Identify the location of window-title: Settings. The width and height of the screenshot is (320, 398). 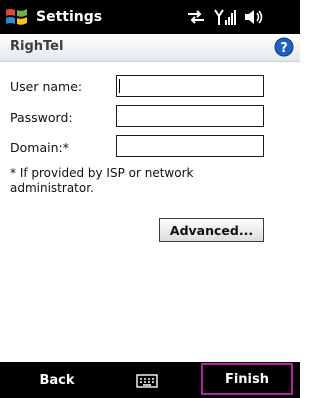
(69, 17).